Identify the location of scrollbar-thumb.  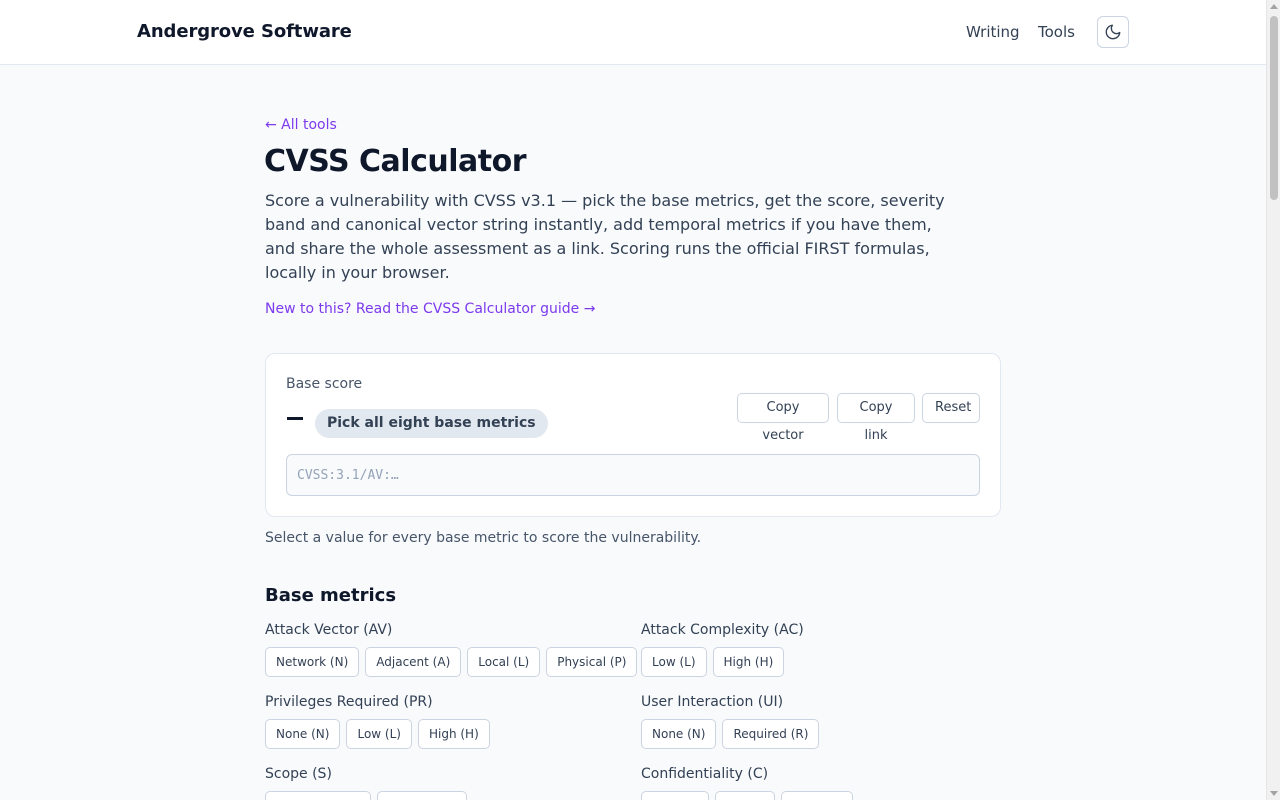
(1274, 108).